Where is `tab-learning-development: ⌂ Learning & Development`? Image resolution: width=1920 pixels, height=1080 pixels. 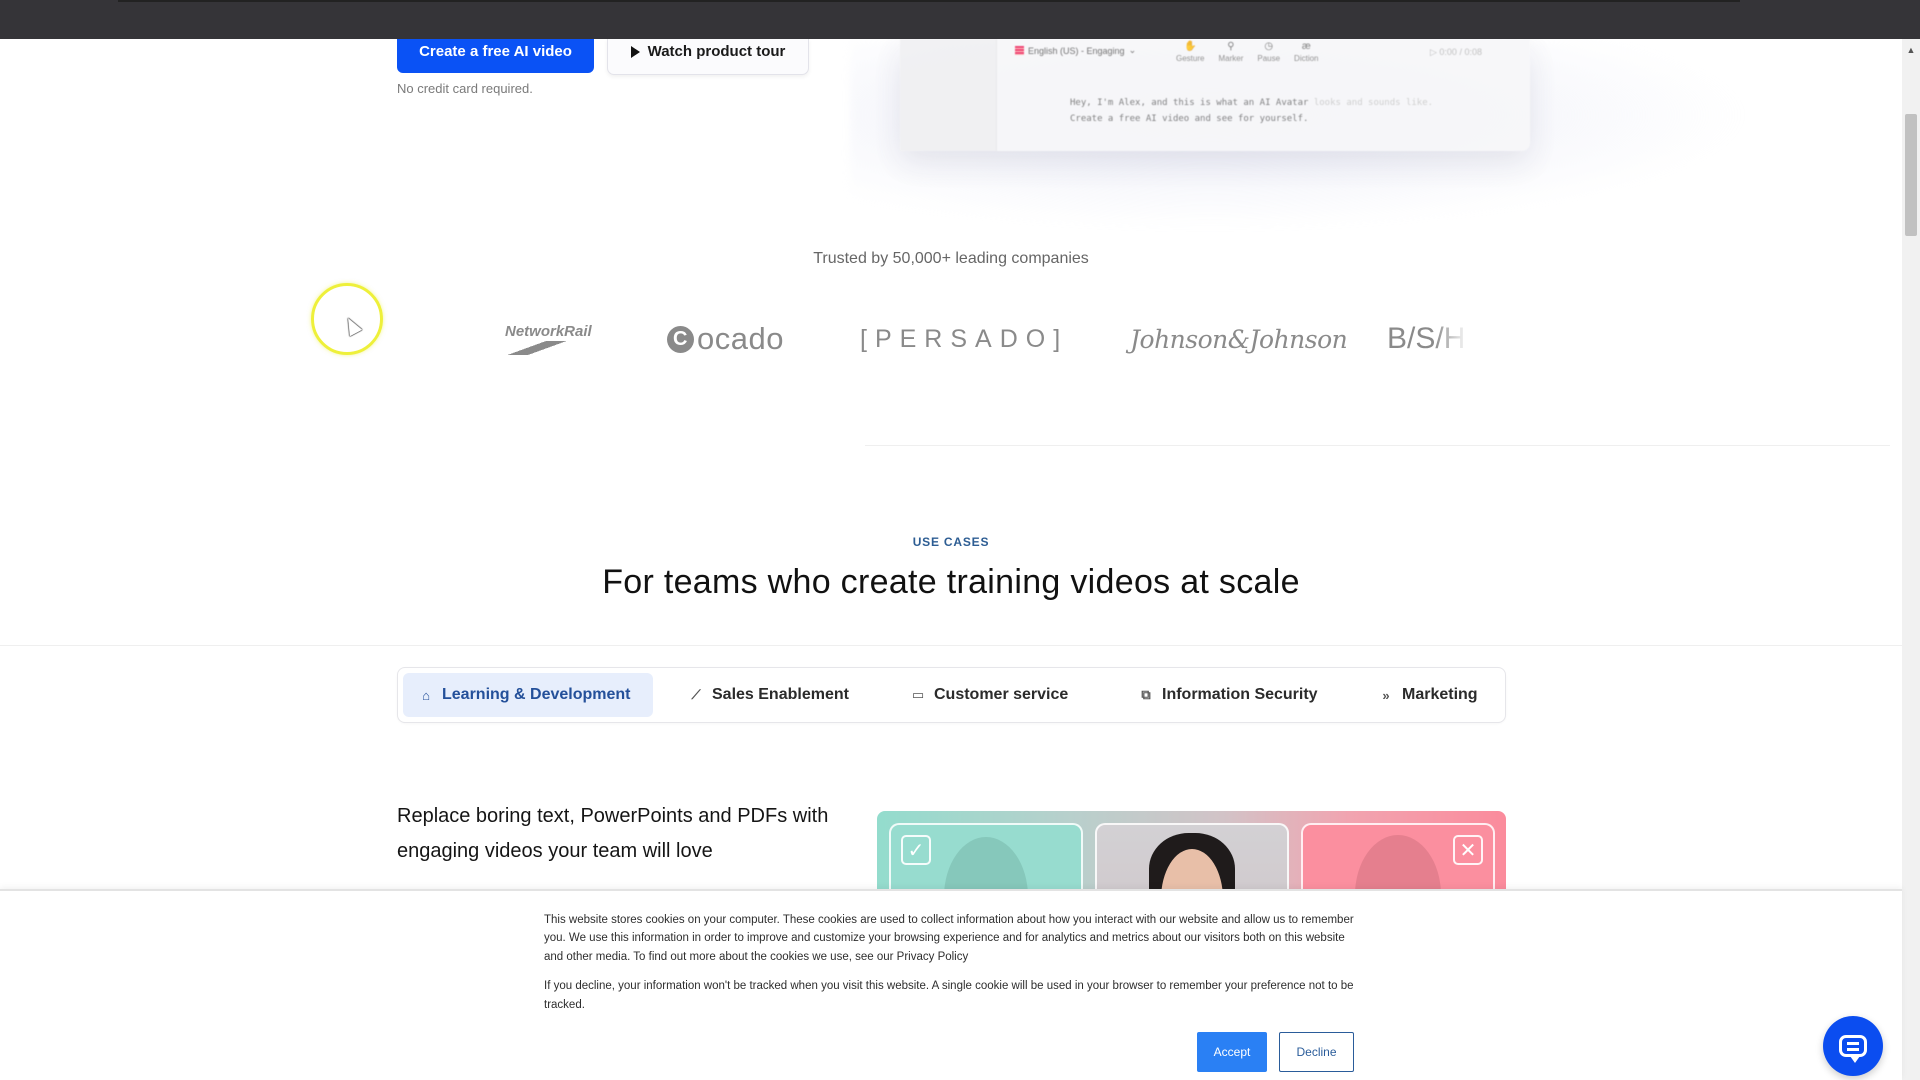 tab-learning-development: ⌂ Learning & Development is located at coordinates (528, 695).